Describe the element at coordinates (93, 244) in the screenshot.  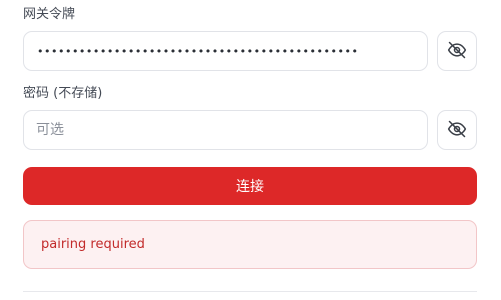
I see `error-message: pairing required` at that location.